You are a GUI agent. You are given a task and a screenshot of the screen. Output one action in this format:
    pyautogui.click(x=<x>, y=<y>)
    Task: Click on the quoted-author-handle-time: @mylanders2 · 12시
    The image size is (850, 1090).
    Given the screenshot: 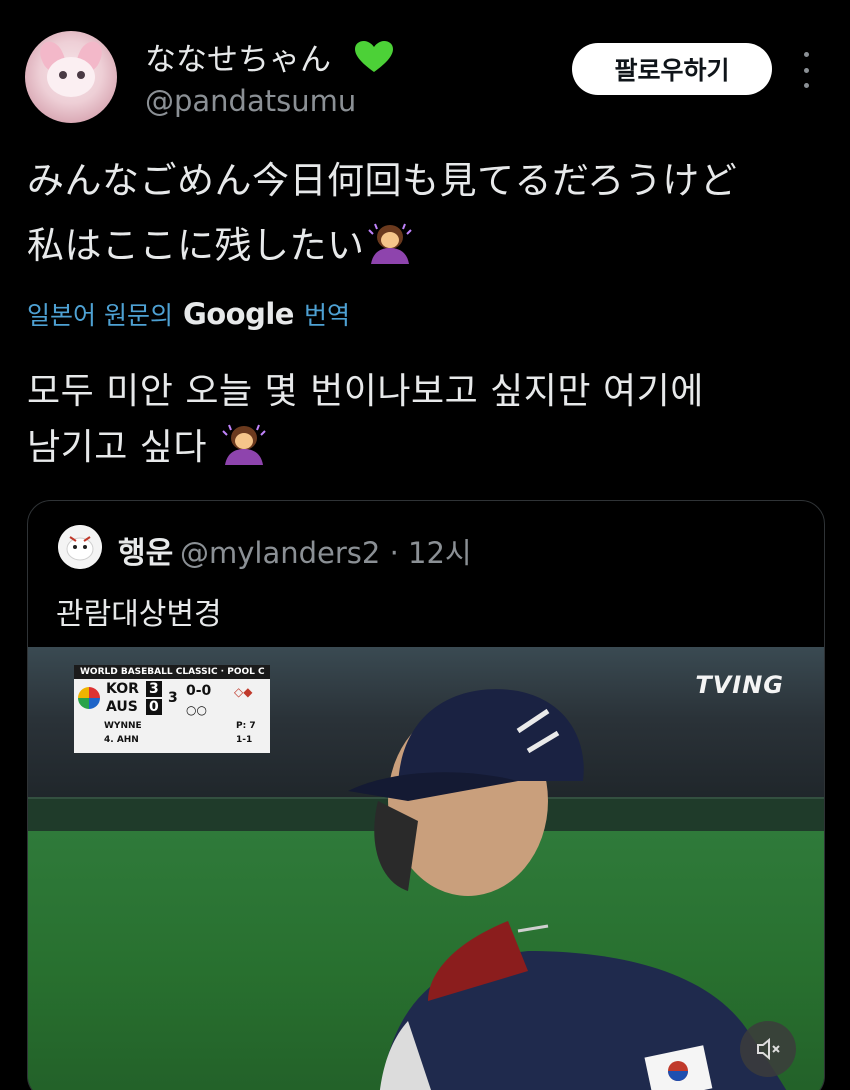 What is the action you would take?
    pyautogui.click(x=326, y=551)
    